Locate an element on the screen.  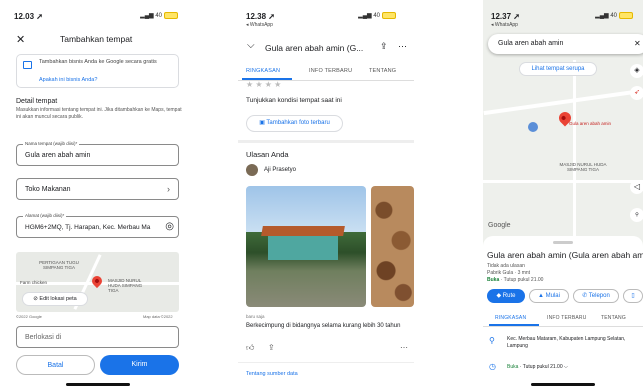
located-in-placeholder: Berlokasi di is located at coordinates (43, 337).